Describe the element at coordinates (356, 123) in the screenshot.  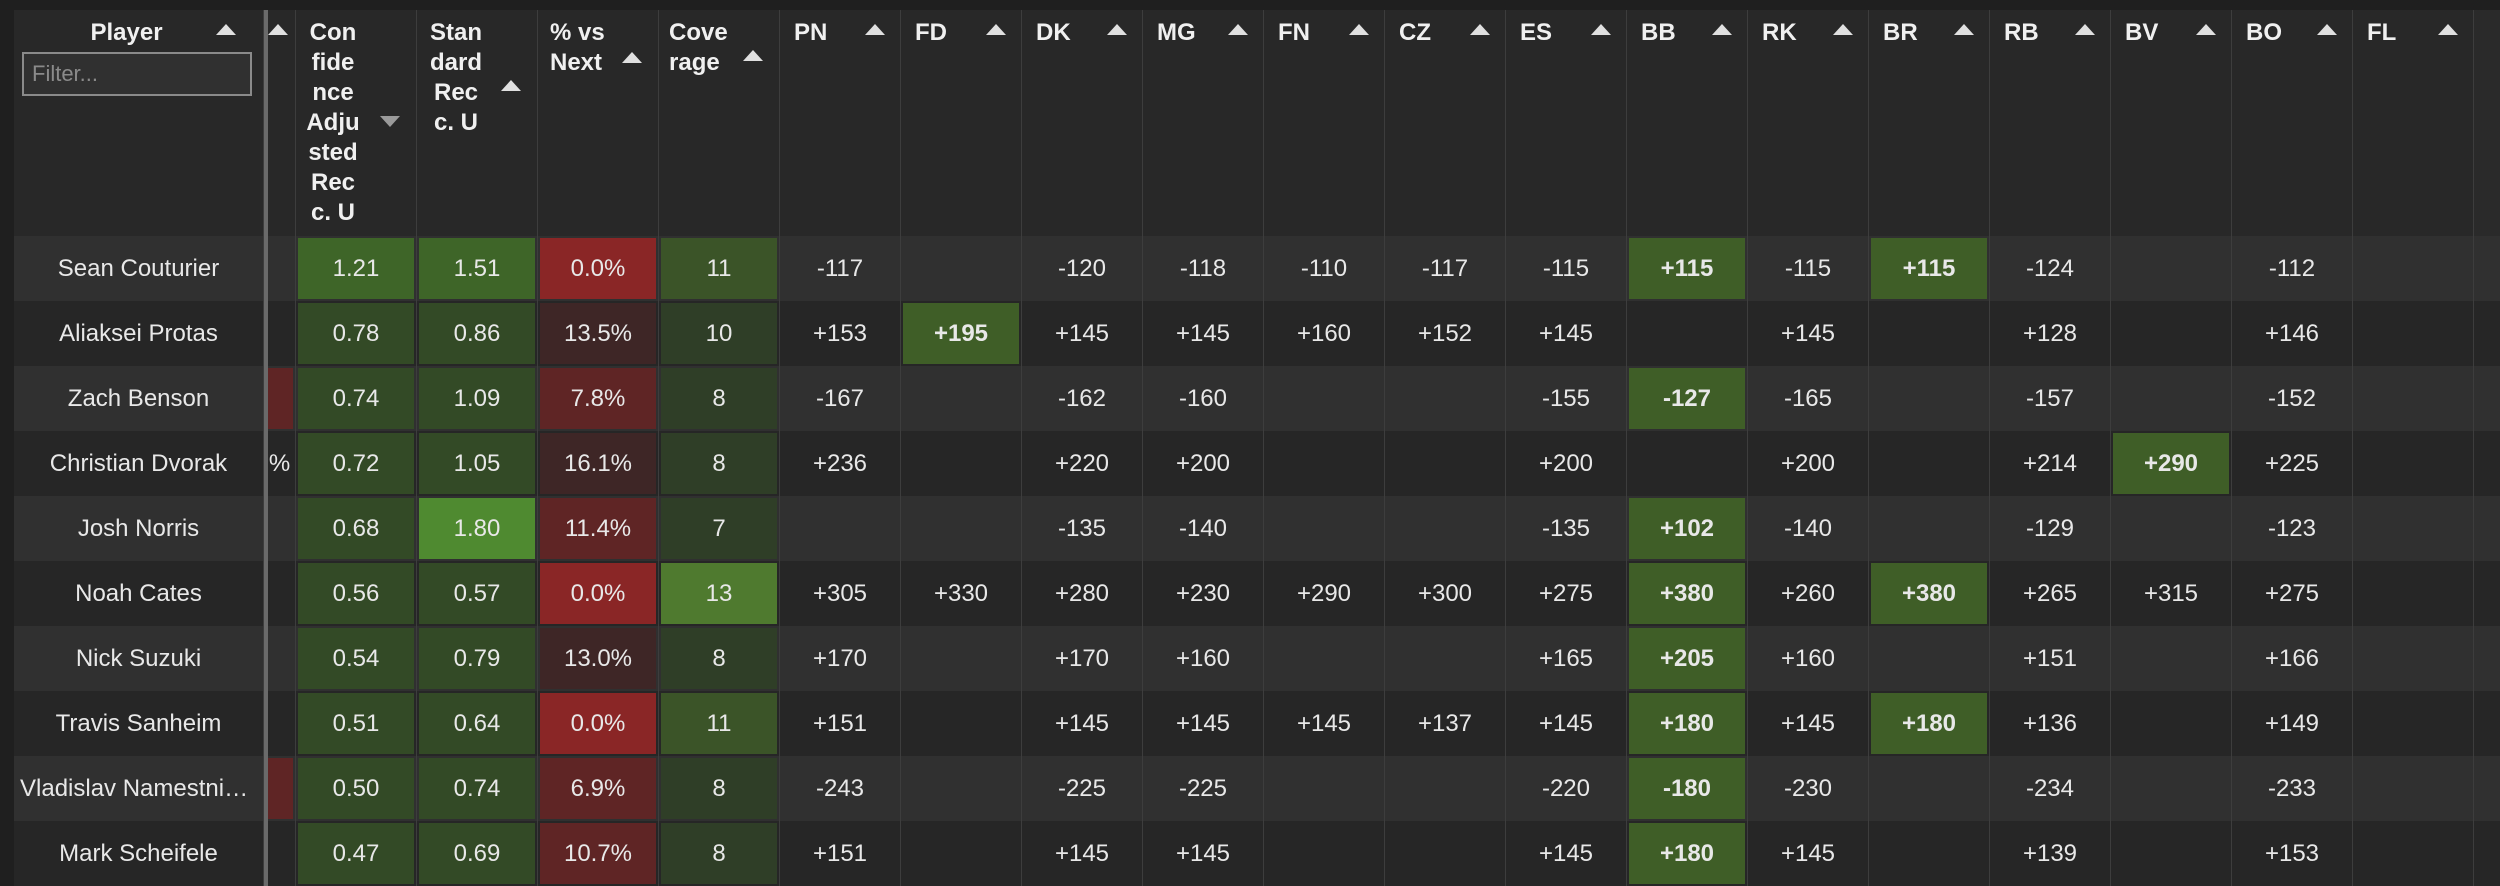
I see `column-header-conf: Confidence Adjusted Recc. U` at that location.